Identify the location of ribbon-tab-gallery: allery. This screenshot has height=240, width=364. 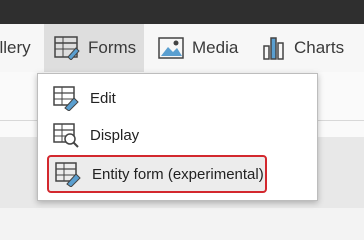
(15, 48).